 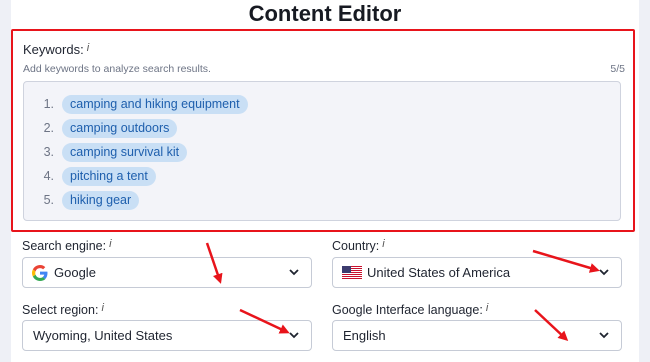 What do you see at coordinates (48, 128) in the screenshot?
I see `keyword-number: 2.` at bounding box center [48, 128].